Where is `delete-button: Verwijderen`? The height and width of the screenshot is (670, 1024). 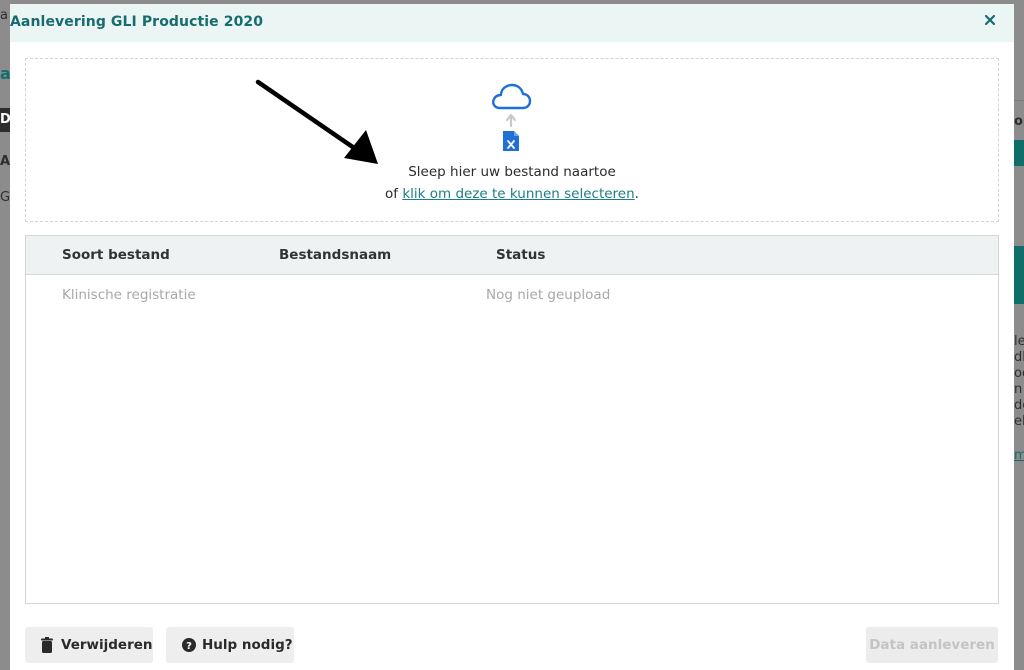 delete-button: Verwijderen is located at coordinates (89, 645).